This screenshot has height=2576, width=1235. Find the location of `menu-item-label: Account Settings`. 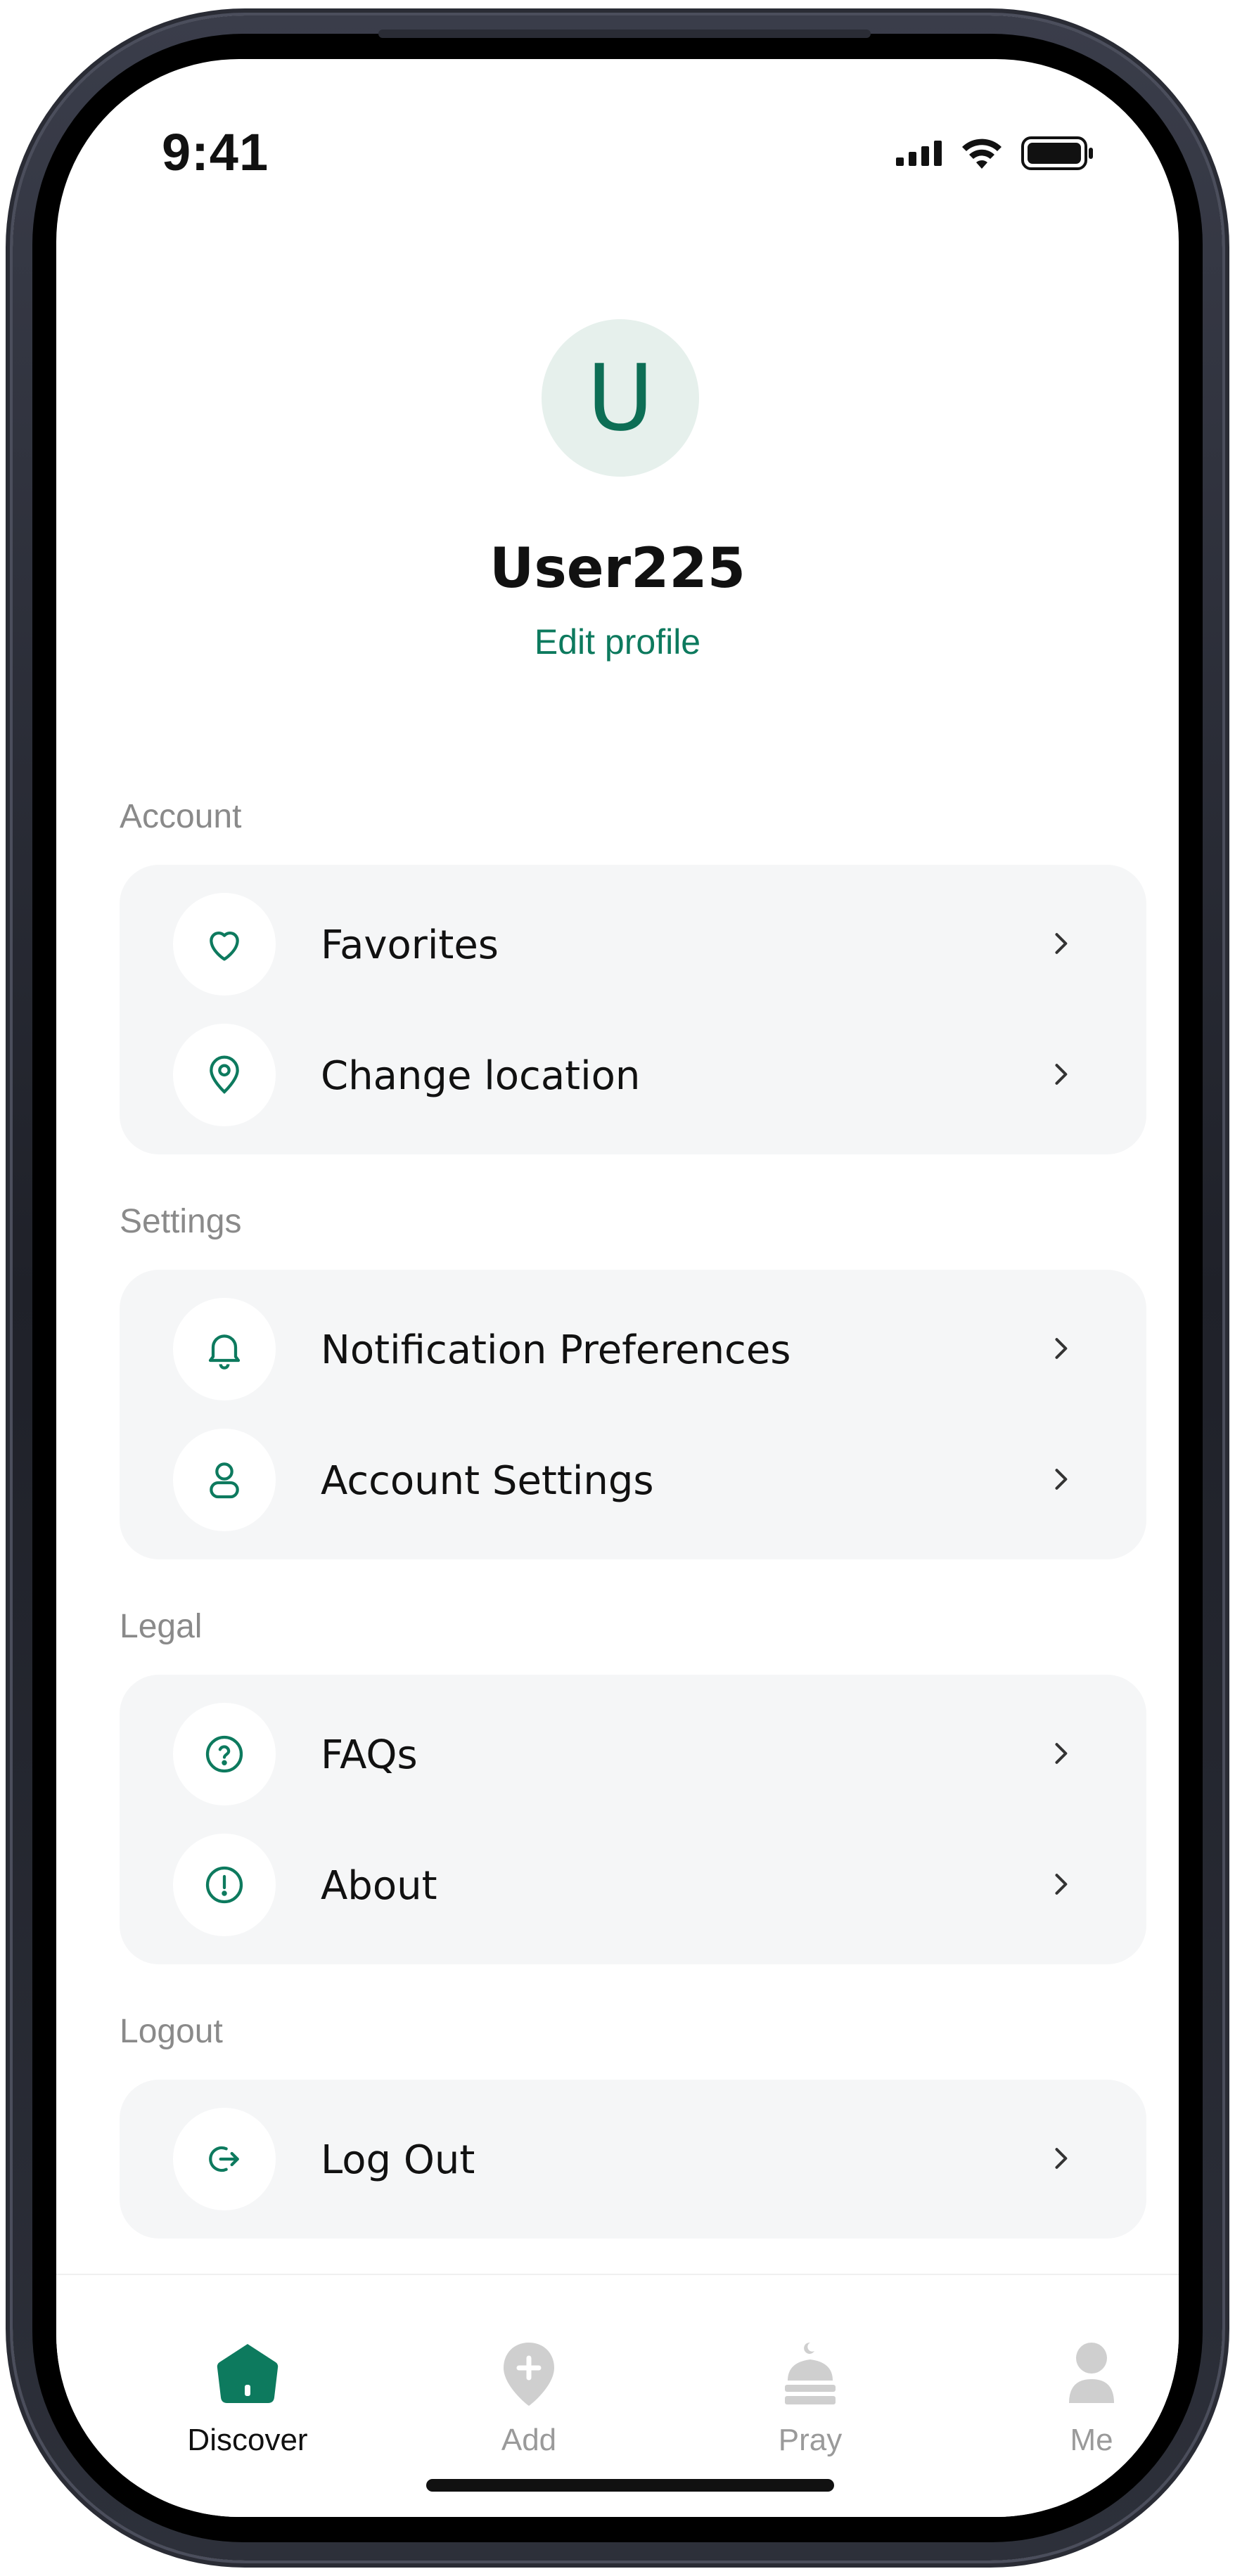

menu-item-label: Account Settings is located at coordinates (487, 1481).